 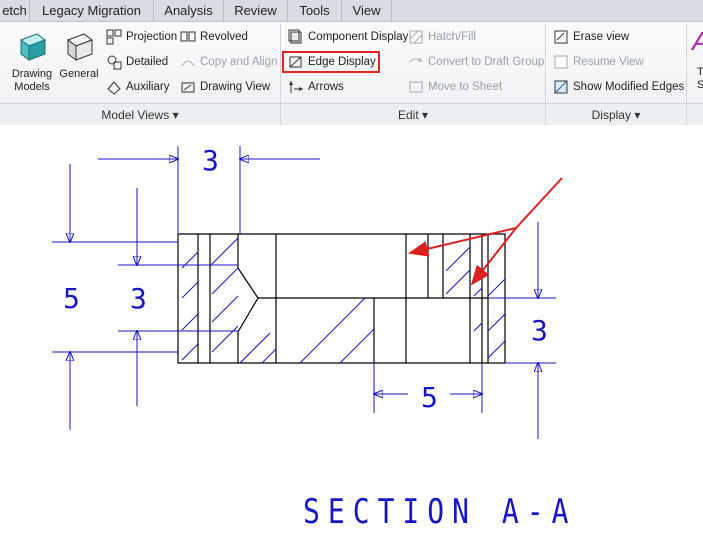 I want to click on section-caption: SECTION A-A, so click(x=440, y=512).